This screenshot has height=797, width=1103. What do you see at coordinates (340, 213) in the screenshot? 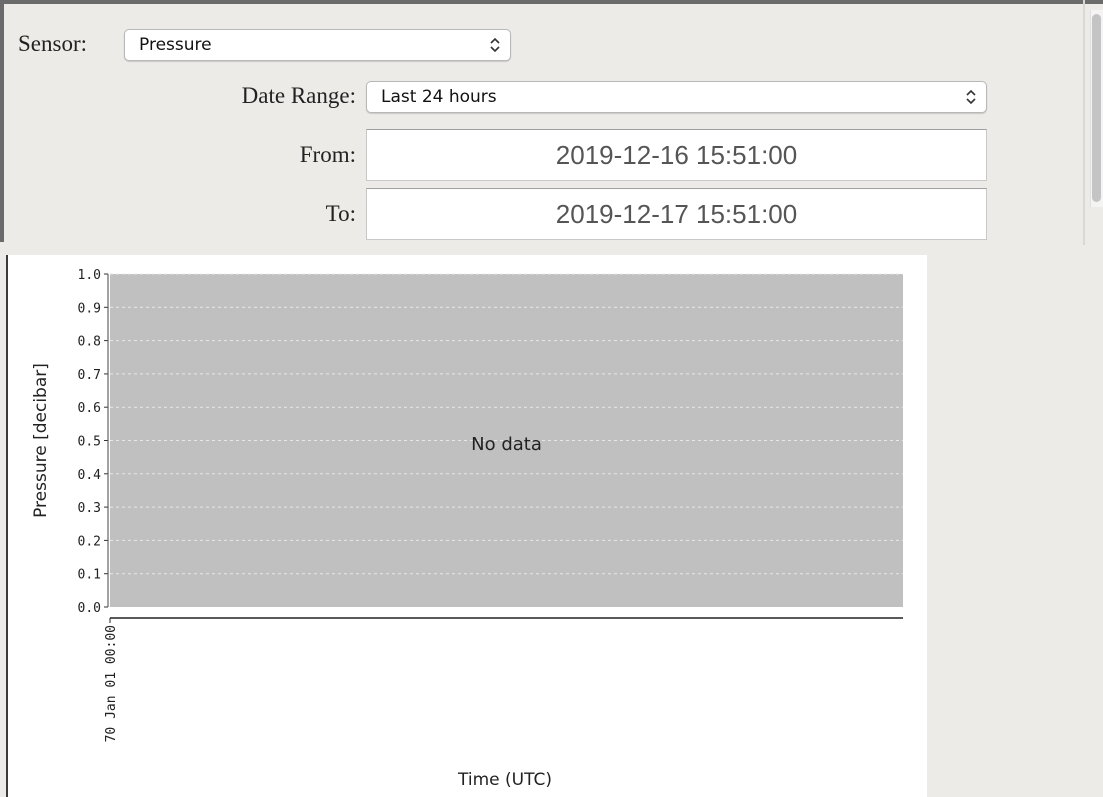
I see `to-label: To:` at bounding box center [340, 213].